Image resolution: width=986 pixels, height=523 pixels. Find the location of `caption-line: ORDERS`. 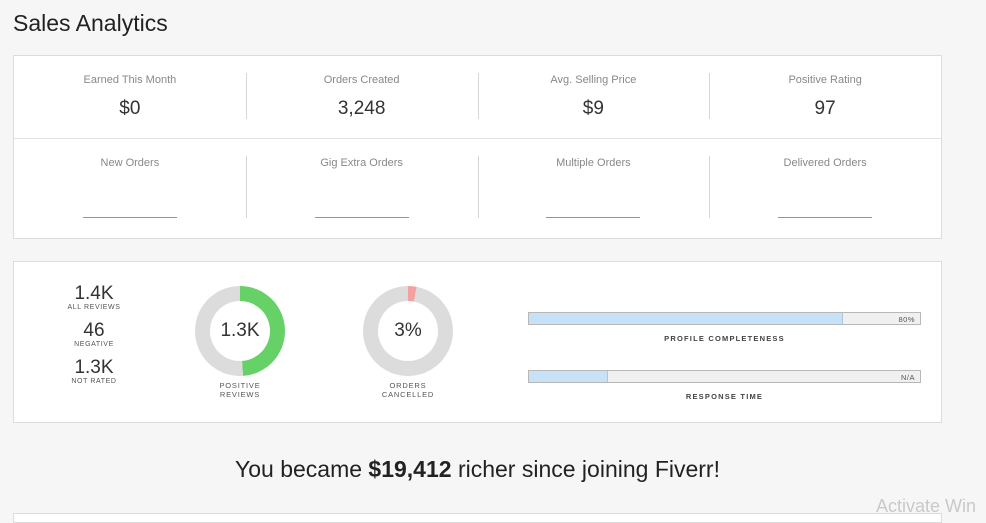

caption-line: ORDERS is located at coordinates (408, 385).